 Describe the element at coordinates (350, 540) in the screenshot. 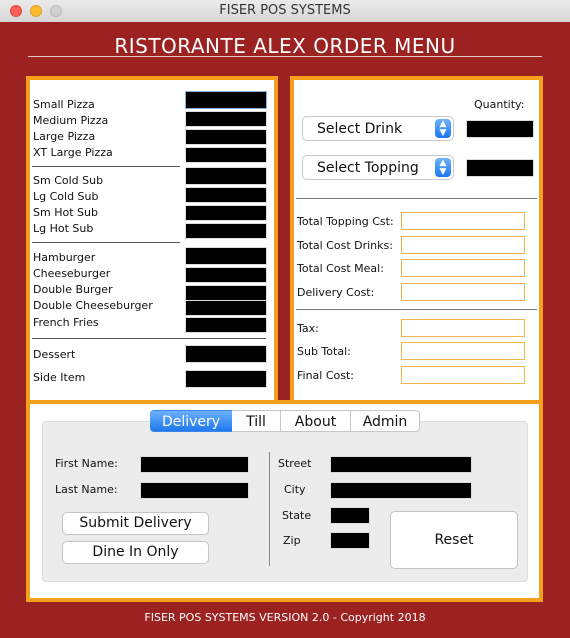

I see `zip-field` at that location.